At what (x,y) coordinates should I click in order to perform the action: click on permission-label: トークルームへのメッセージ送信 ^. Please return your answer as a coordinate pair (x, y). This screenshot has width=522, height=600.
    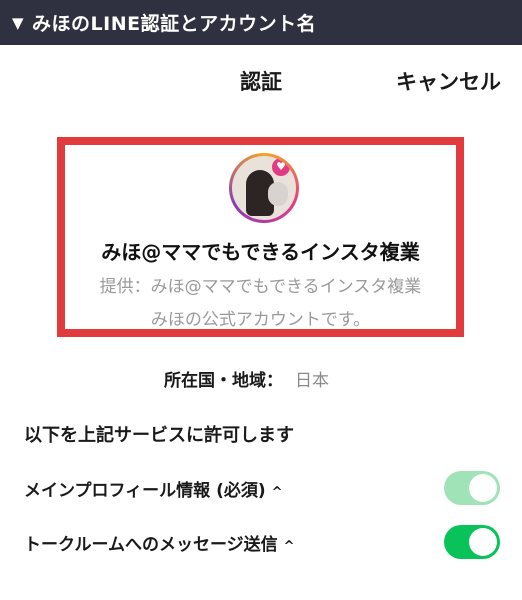
    Looking at the image, I should click on (159, 542).